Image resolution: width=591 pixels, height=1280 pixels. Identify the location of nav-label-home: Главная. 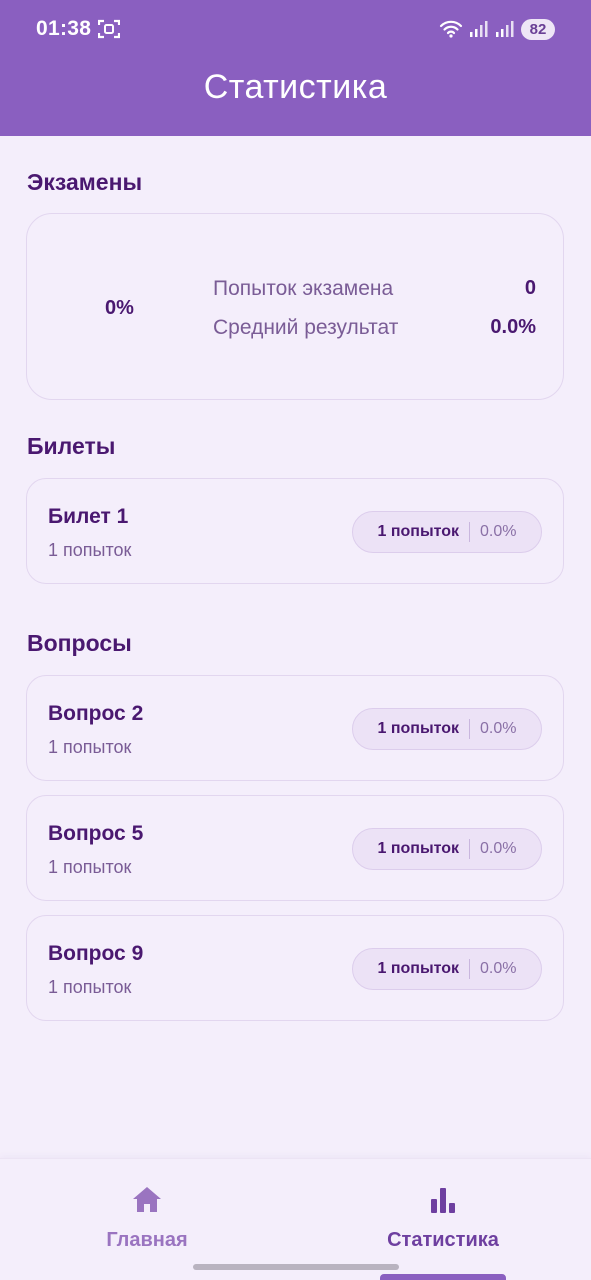
(147, 1240).